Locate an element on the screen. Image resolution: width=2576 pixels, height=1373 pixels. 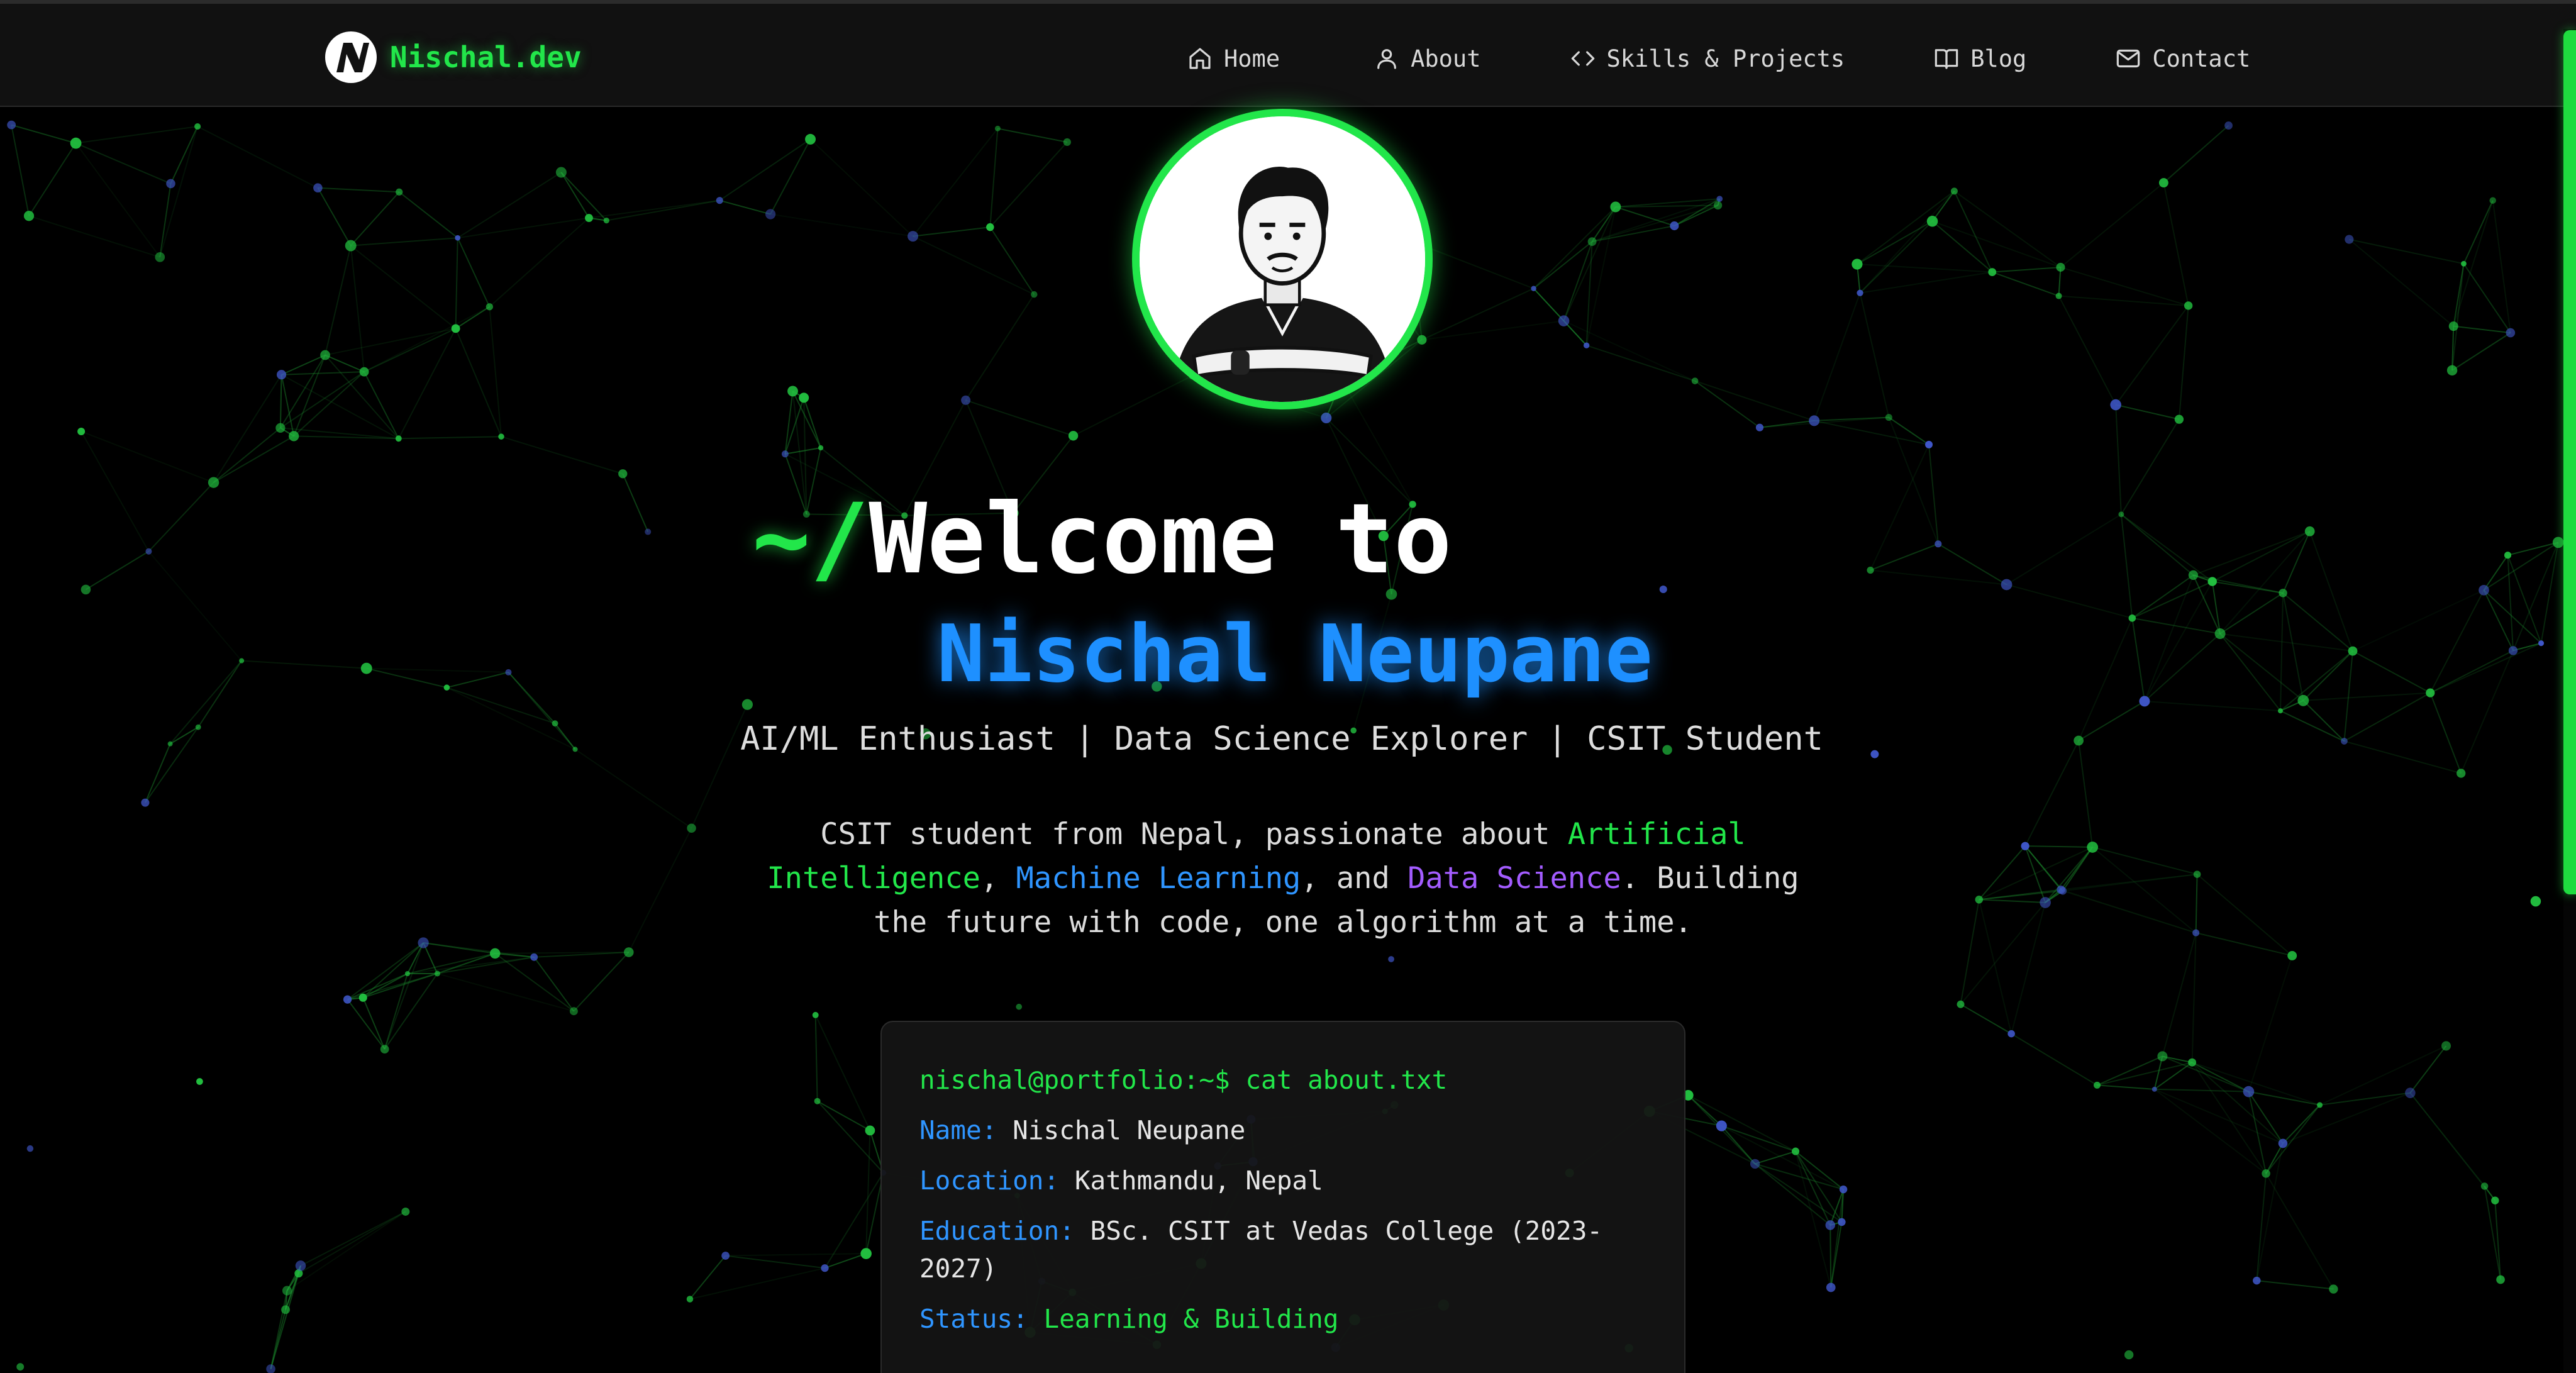
location-value: Kathmandu, Nepal is located at coordinates (1198, 1180).